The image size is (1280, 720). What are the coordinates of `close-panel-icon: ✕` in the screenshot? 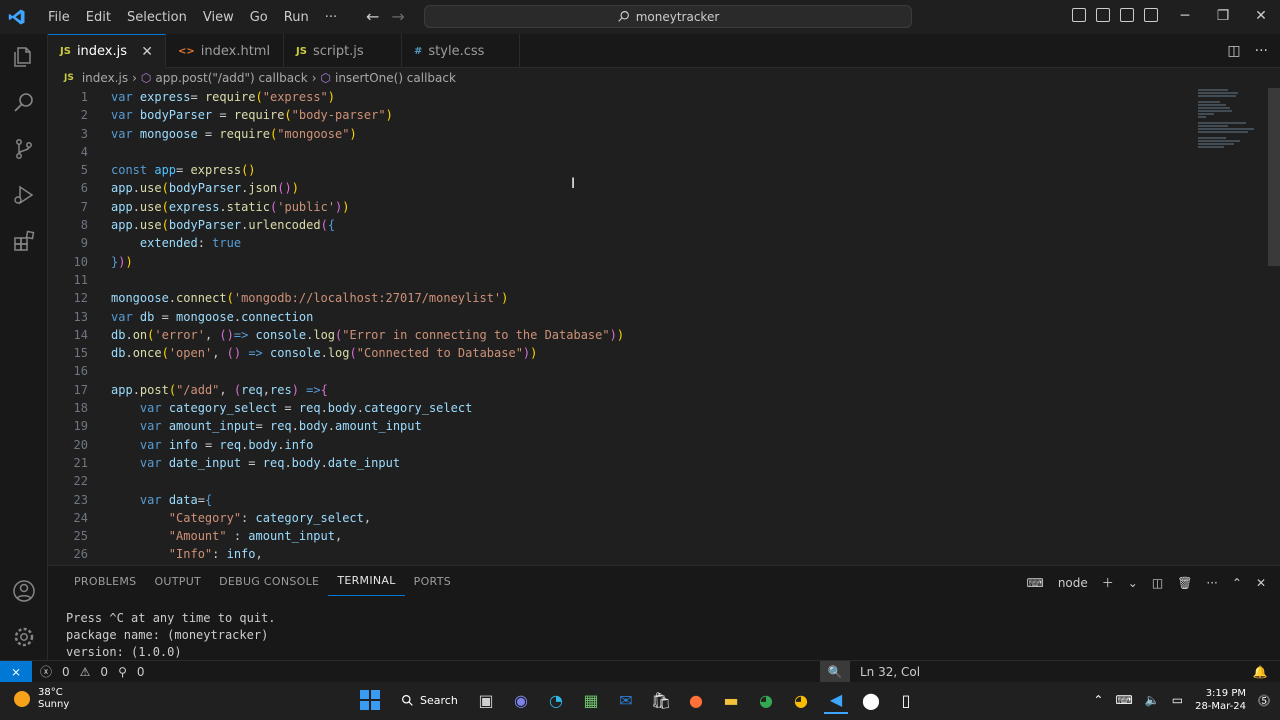 It's located at (1261, 583).